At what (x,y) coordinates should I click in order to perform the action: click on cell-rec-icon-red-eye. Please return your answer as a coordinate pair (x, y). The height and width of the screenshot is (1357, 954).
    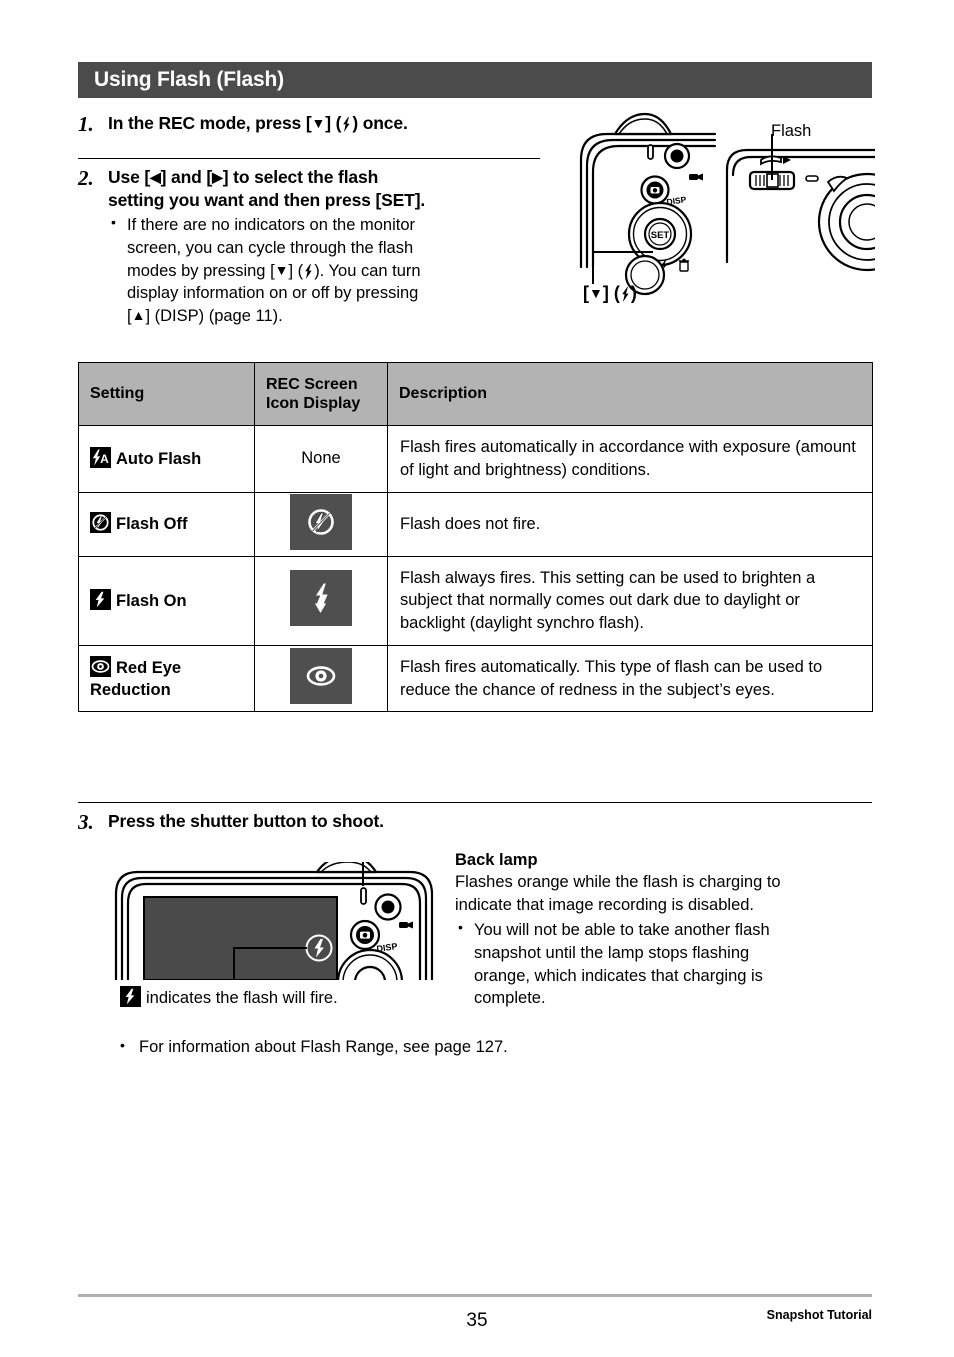
    Looking at the image, I should click on (321, 678).